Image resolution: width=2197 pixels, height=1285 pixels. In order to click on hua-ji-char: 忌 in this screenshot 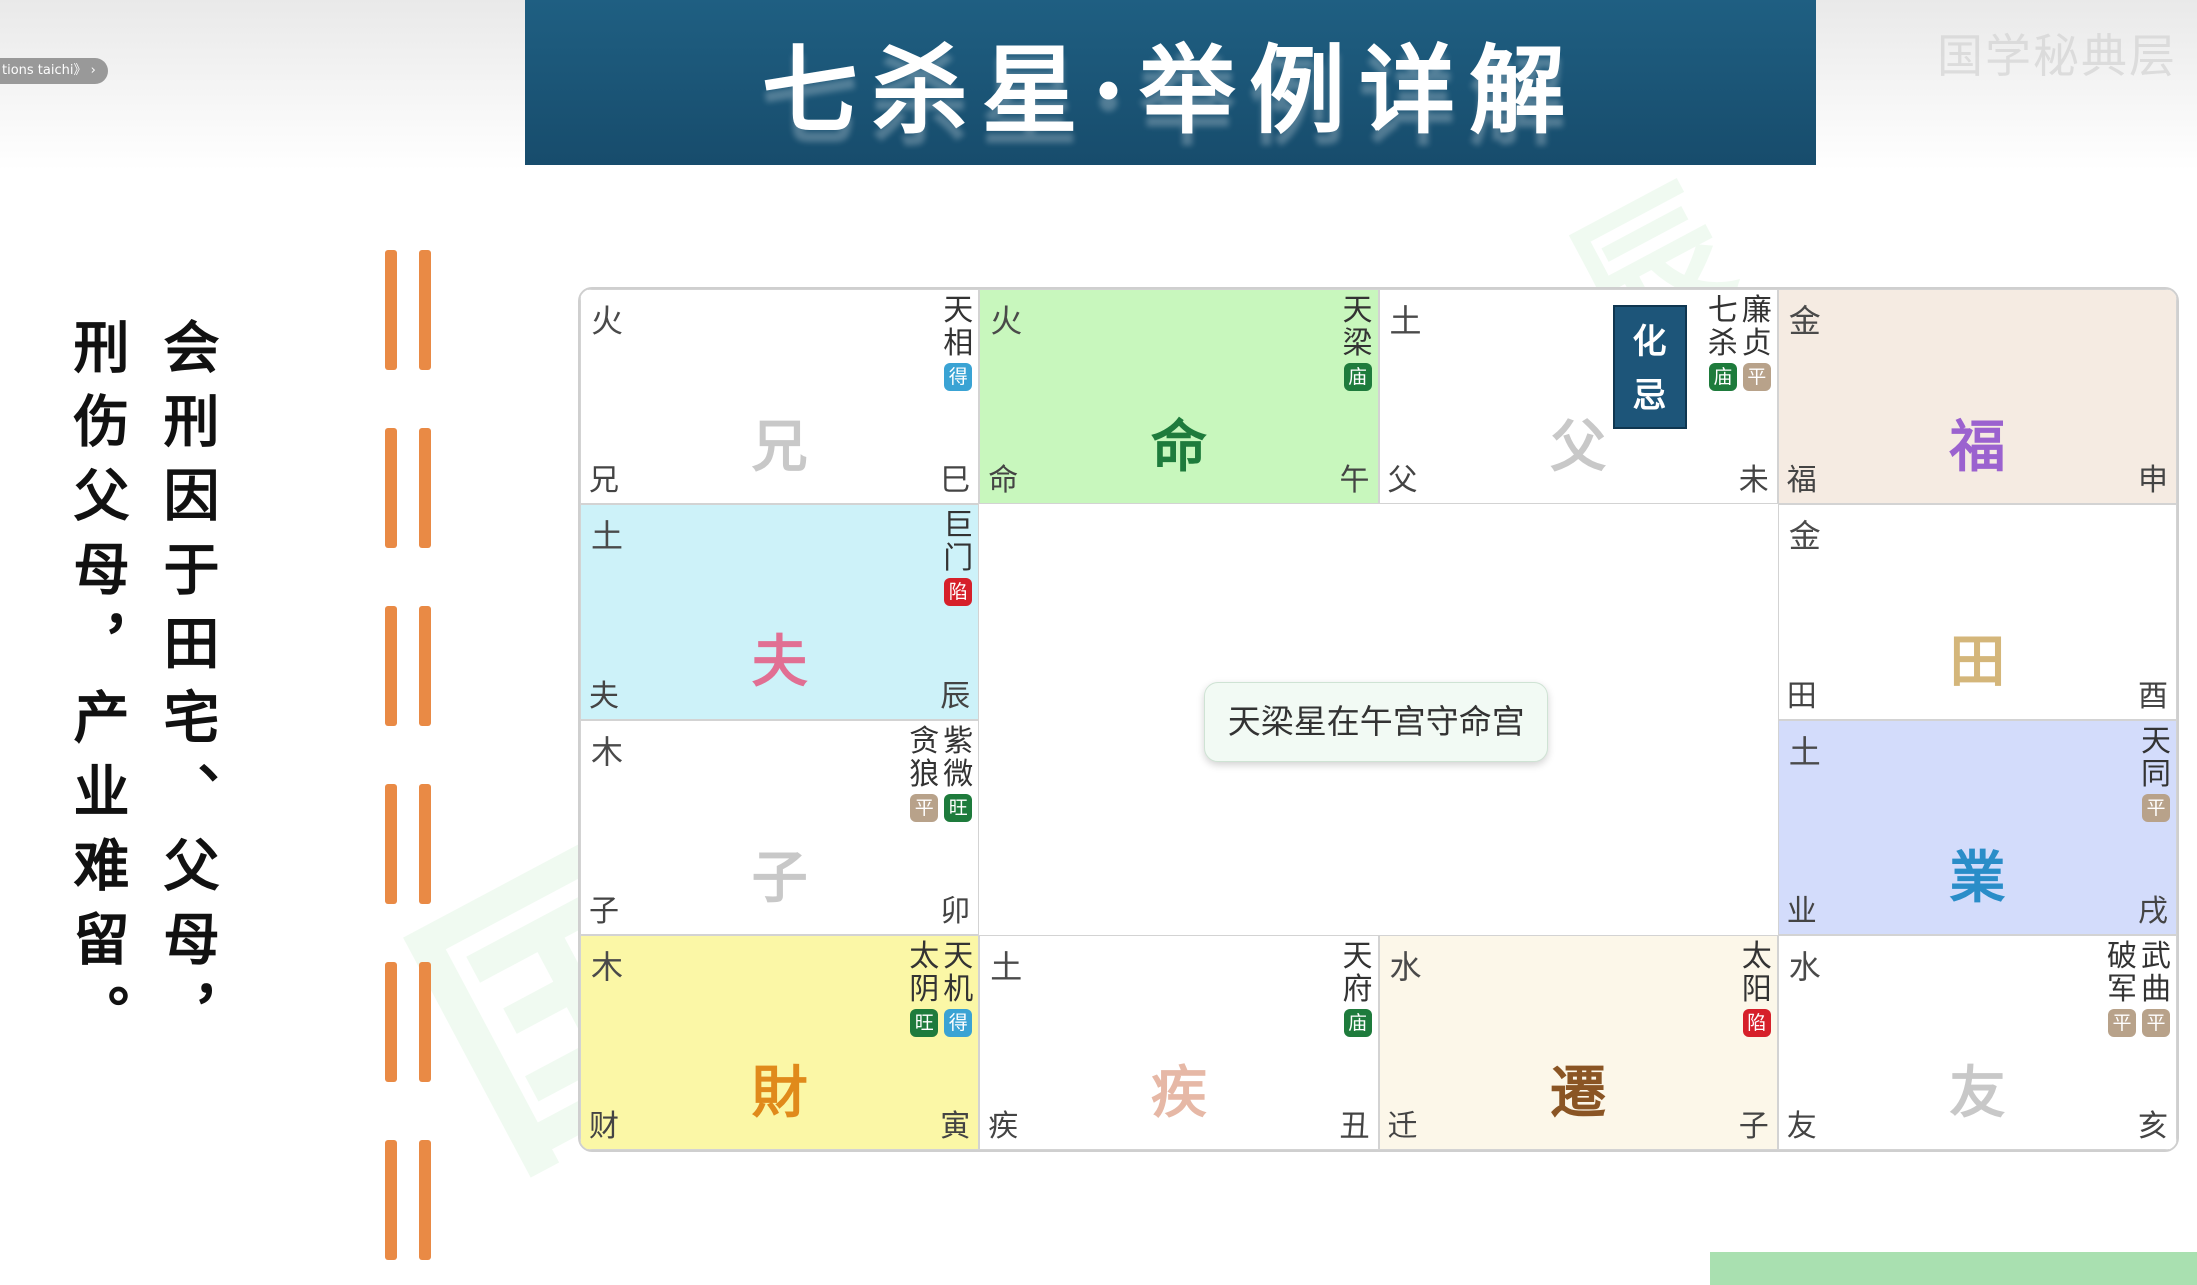, I will do `click(1649, 396)`.